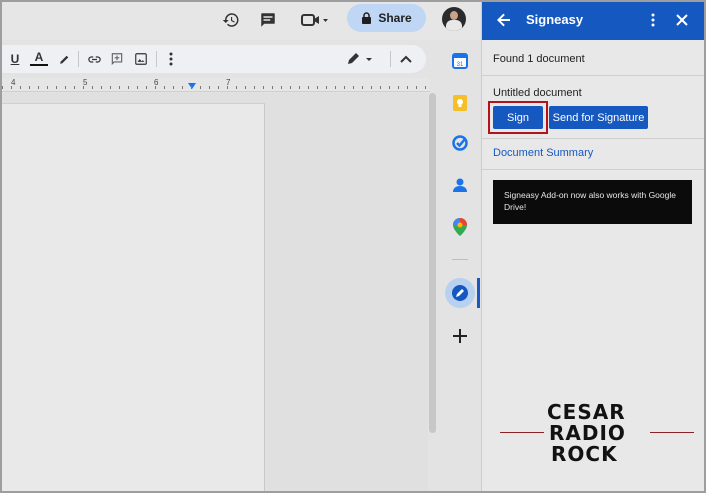 This screenshot has height=493, width=706. I want to click on contacts-icon, so click(460, 185).